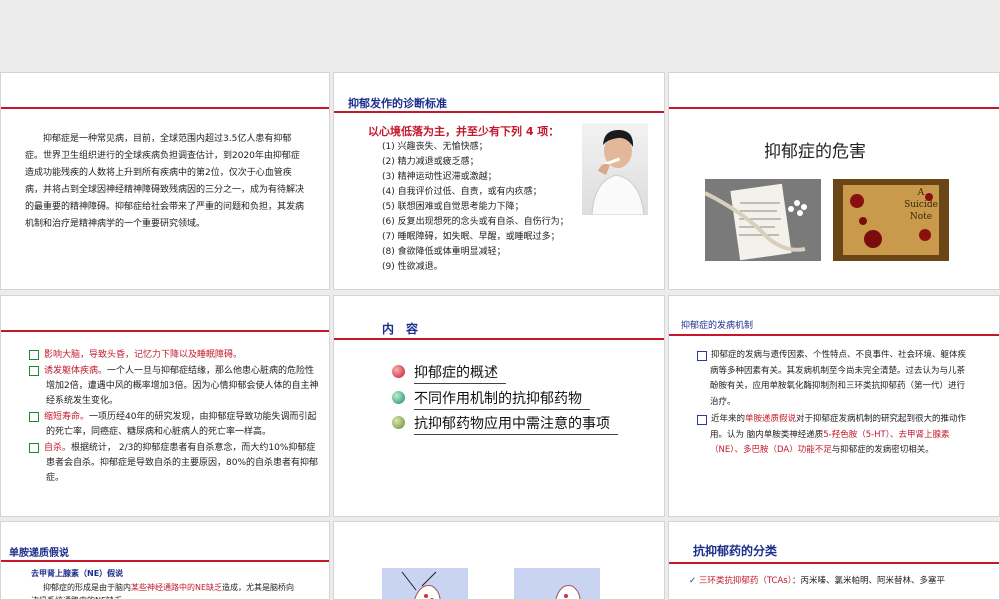 The width and height of the screenshot is (1000, 600). Describe the element at coordinates (398, 371) in the screenshot. I see `red-bullet-icon` at that location.